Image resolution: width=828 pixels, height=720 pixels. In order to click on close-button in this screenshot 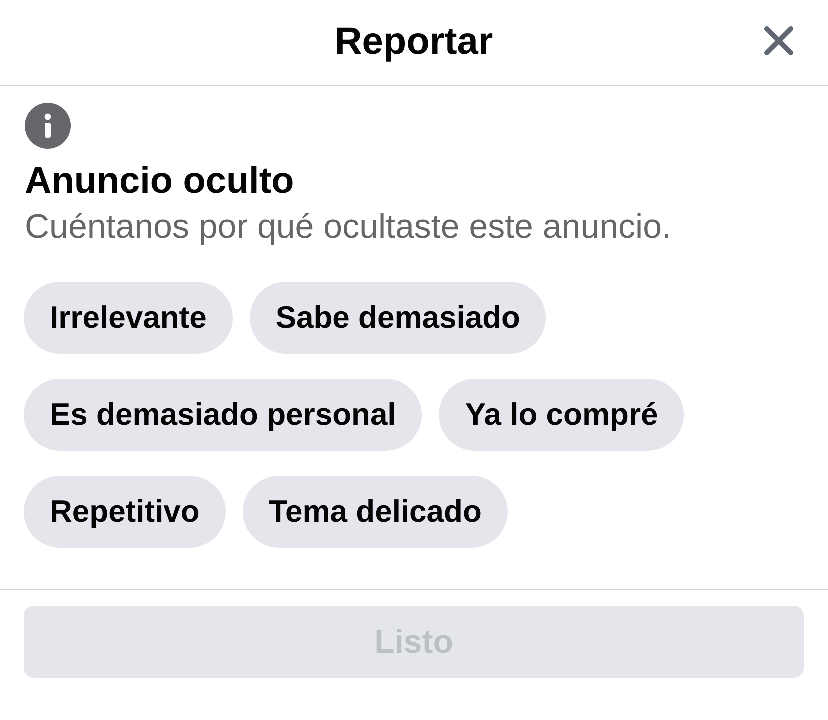, I will do `click(779, 41)`.